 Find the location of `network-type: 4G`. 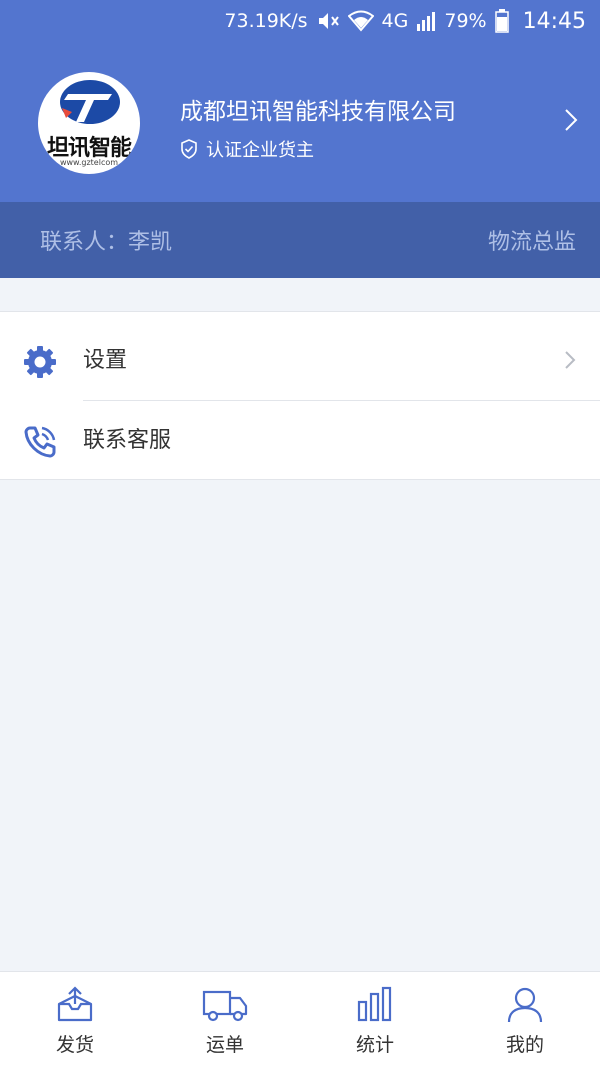

network-type: 4G is located at coordinates (395, 21).